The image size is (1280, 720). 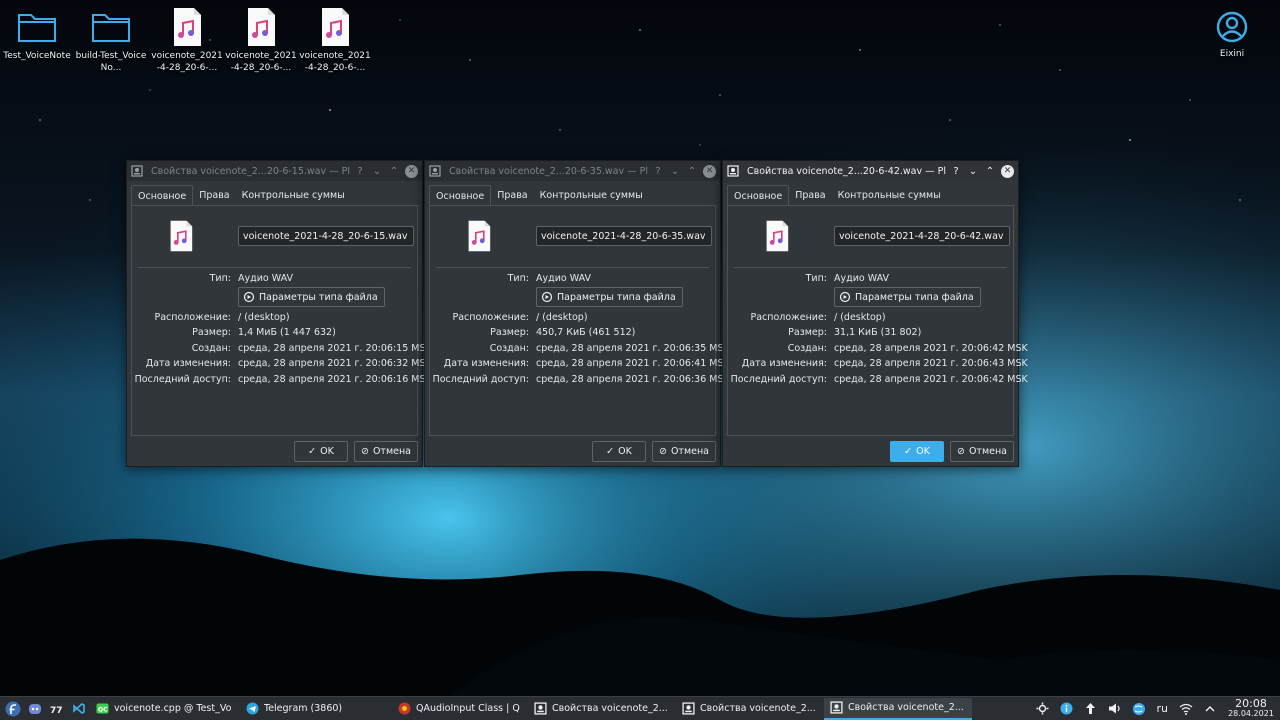 What do you see at coordinates (13, 709) in the screenshot?
I see `app-launcher-icon` at bounding box center [13, 709].